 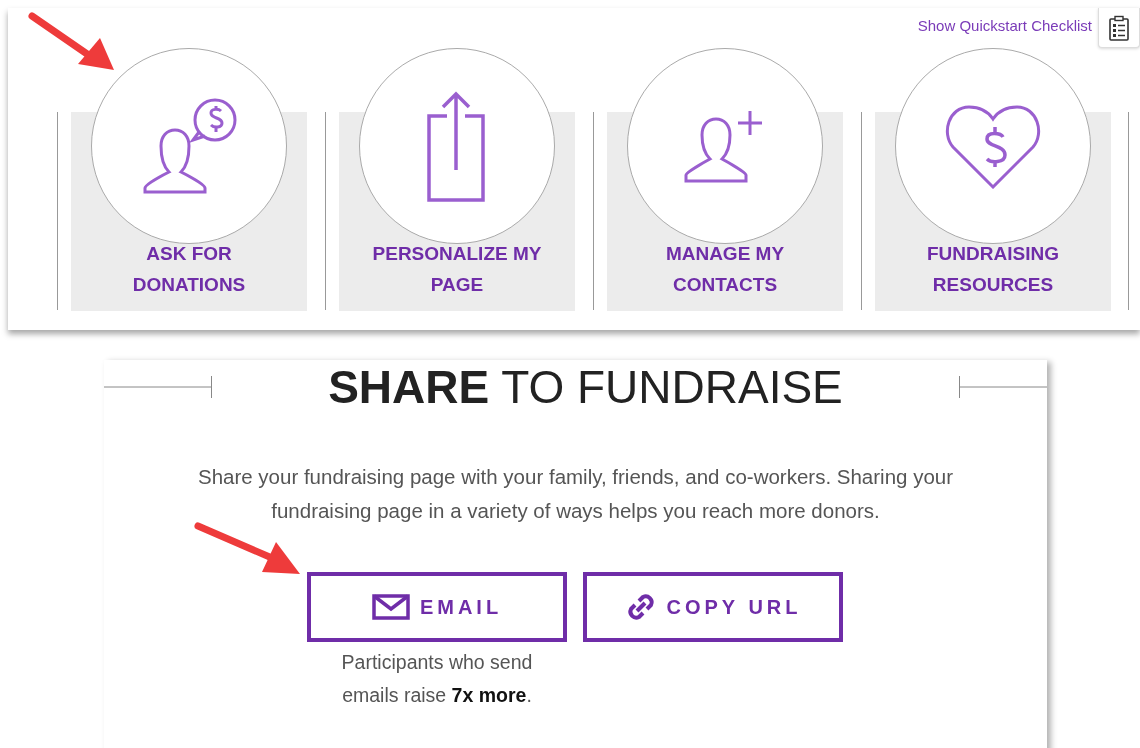 I want to click on action-tile: MANAGE MY CONTACTS, so click(x=725, y=179).